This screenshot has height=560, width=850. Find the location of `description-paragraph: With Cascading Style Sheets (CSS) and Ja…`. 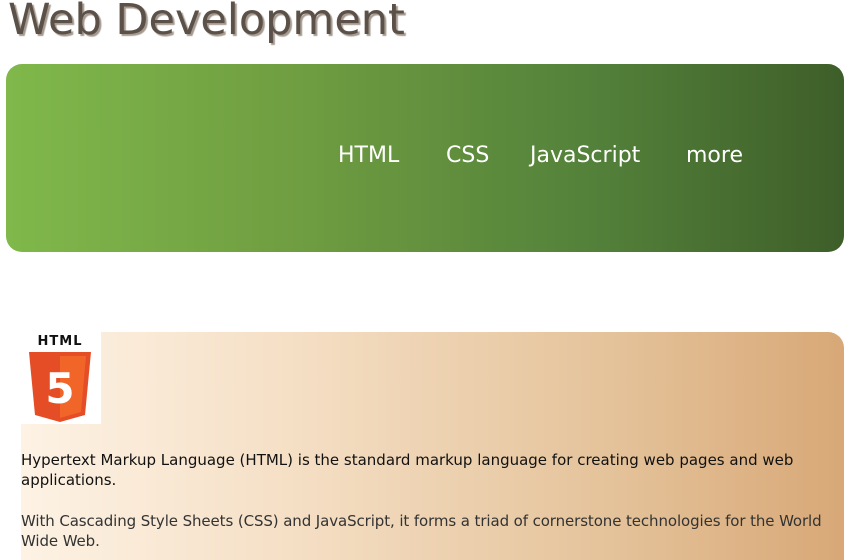

description-paragraph: With Cascading Style Sheets (CSS) and Ja… is located at coordinates (421, 531).